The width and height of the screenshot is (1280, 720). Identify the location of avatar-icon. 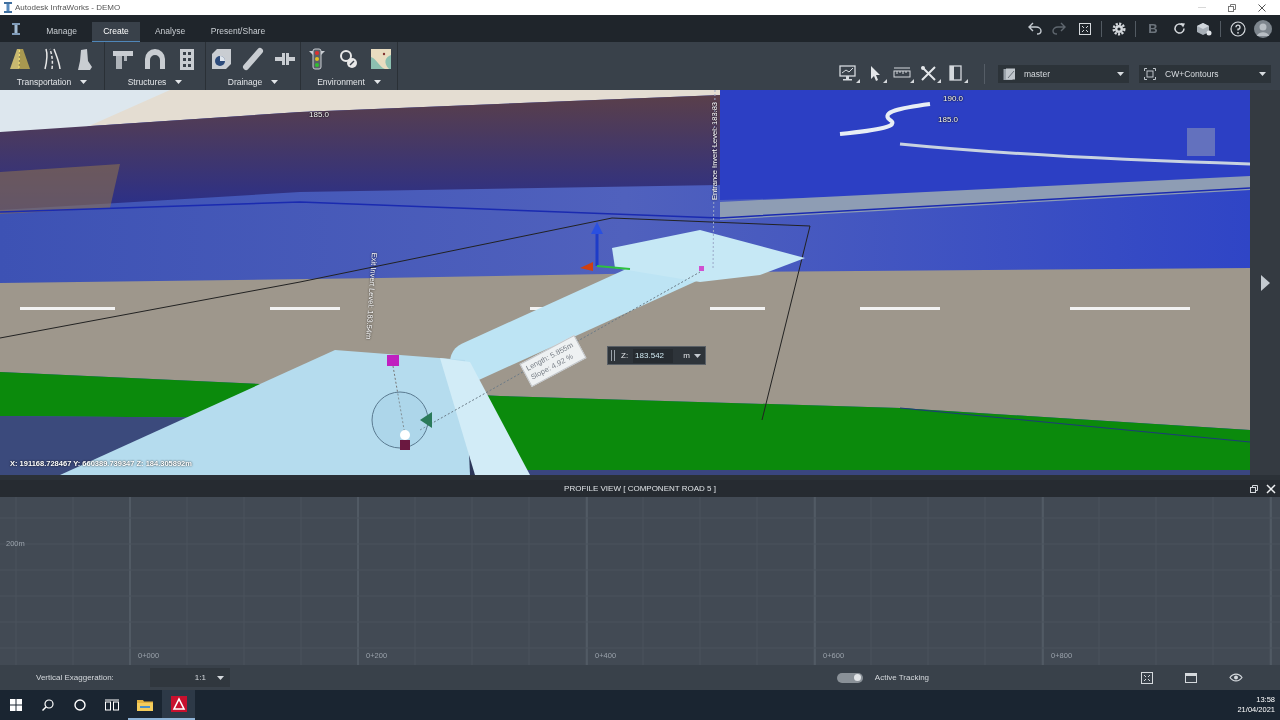
(1263, 28).